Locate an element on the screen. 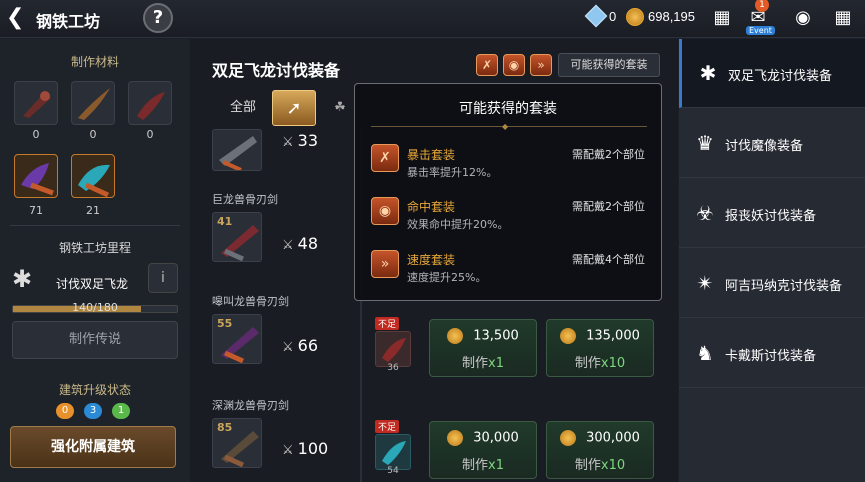 This screenshot has height=482, width=865. back-arrow-icon: ❮ is located at coordinates (16, 18).